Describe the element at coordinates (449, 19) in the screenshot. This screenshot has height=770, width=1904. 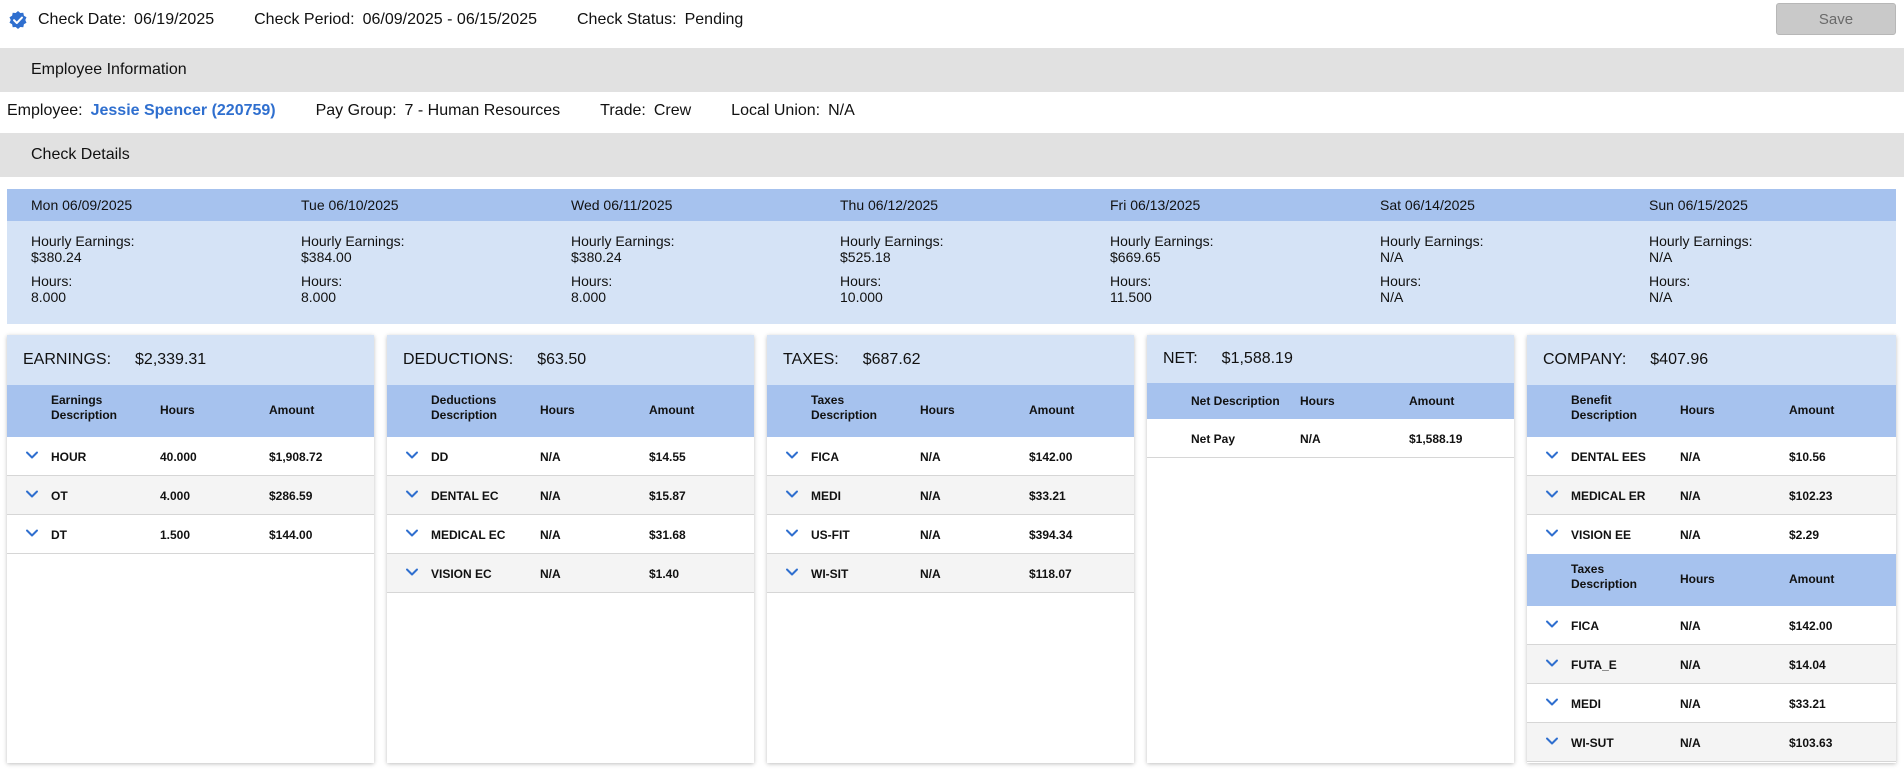
I see `check-period-value: 06/09/2025 - 06/15/2025` at that location.